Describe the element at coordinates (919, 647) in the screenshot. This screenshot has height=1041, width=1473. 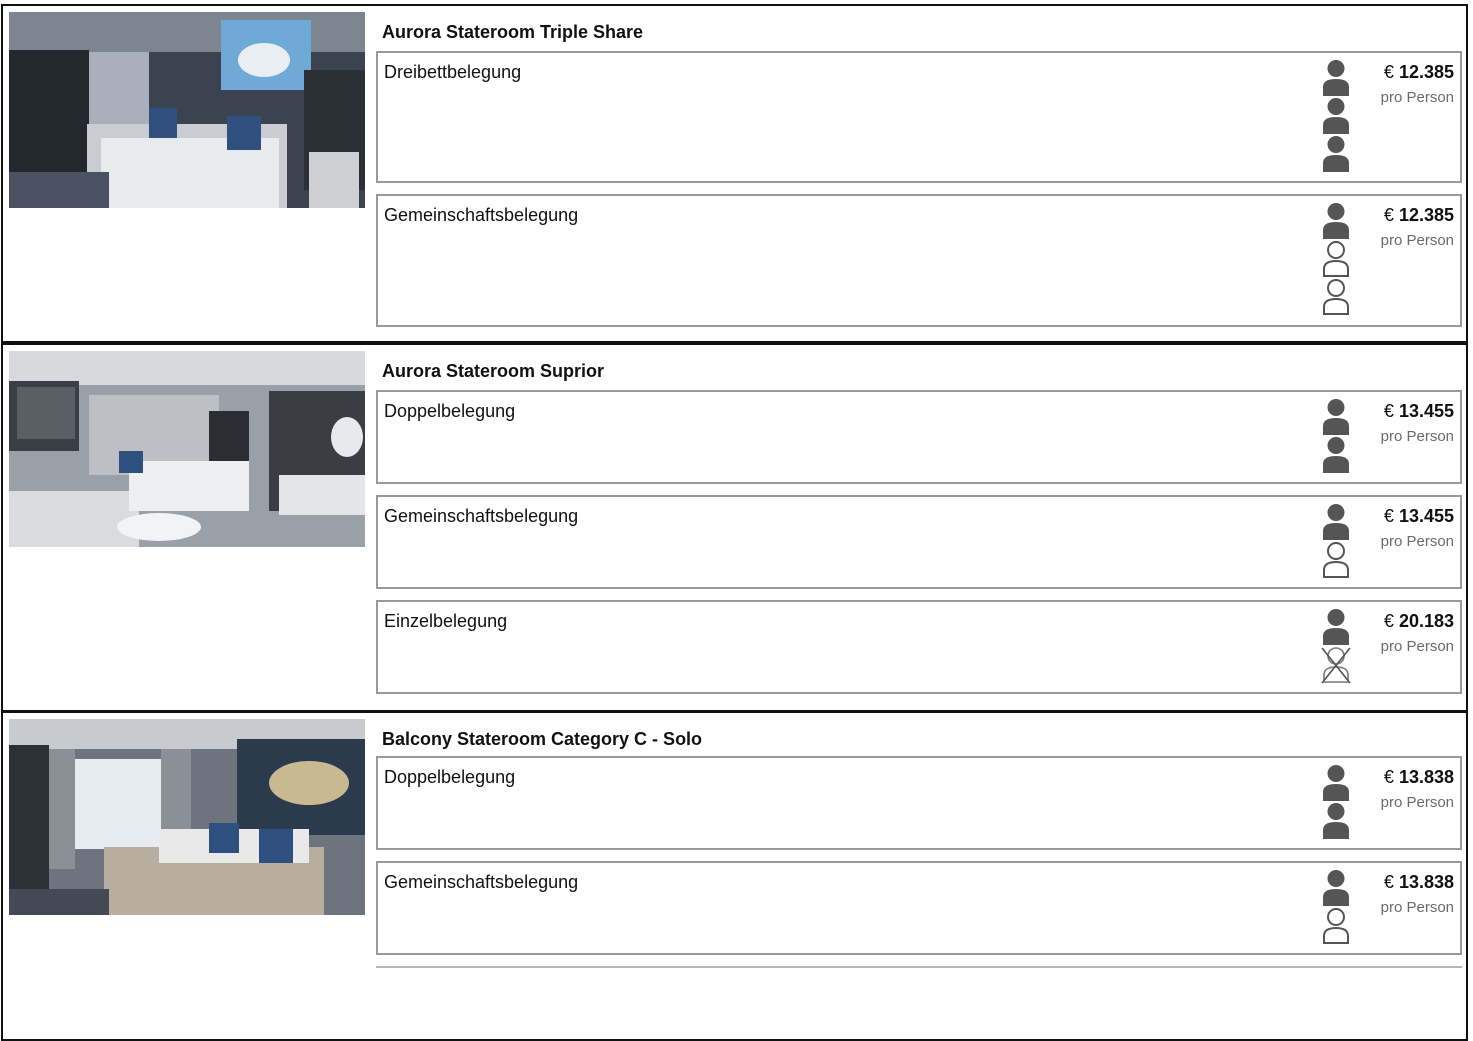
I see `occupancy-option: Einzelbelegung € 20.183 pro Person` at that location.